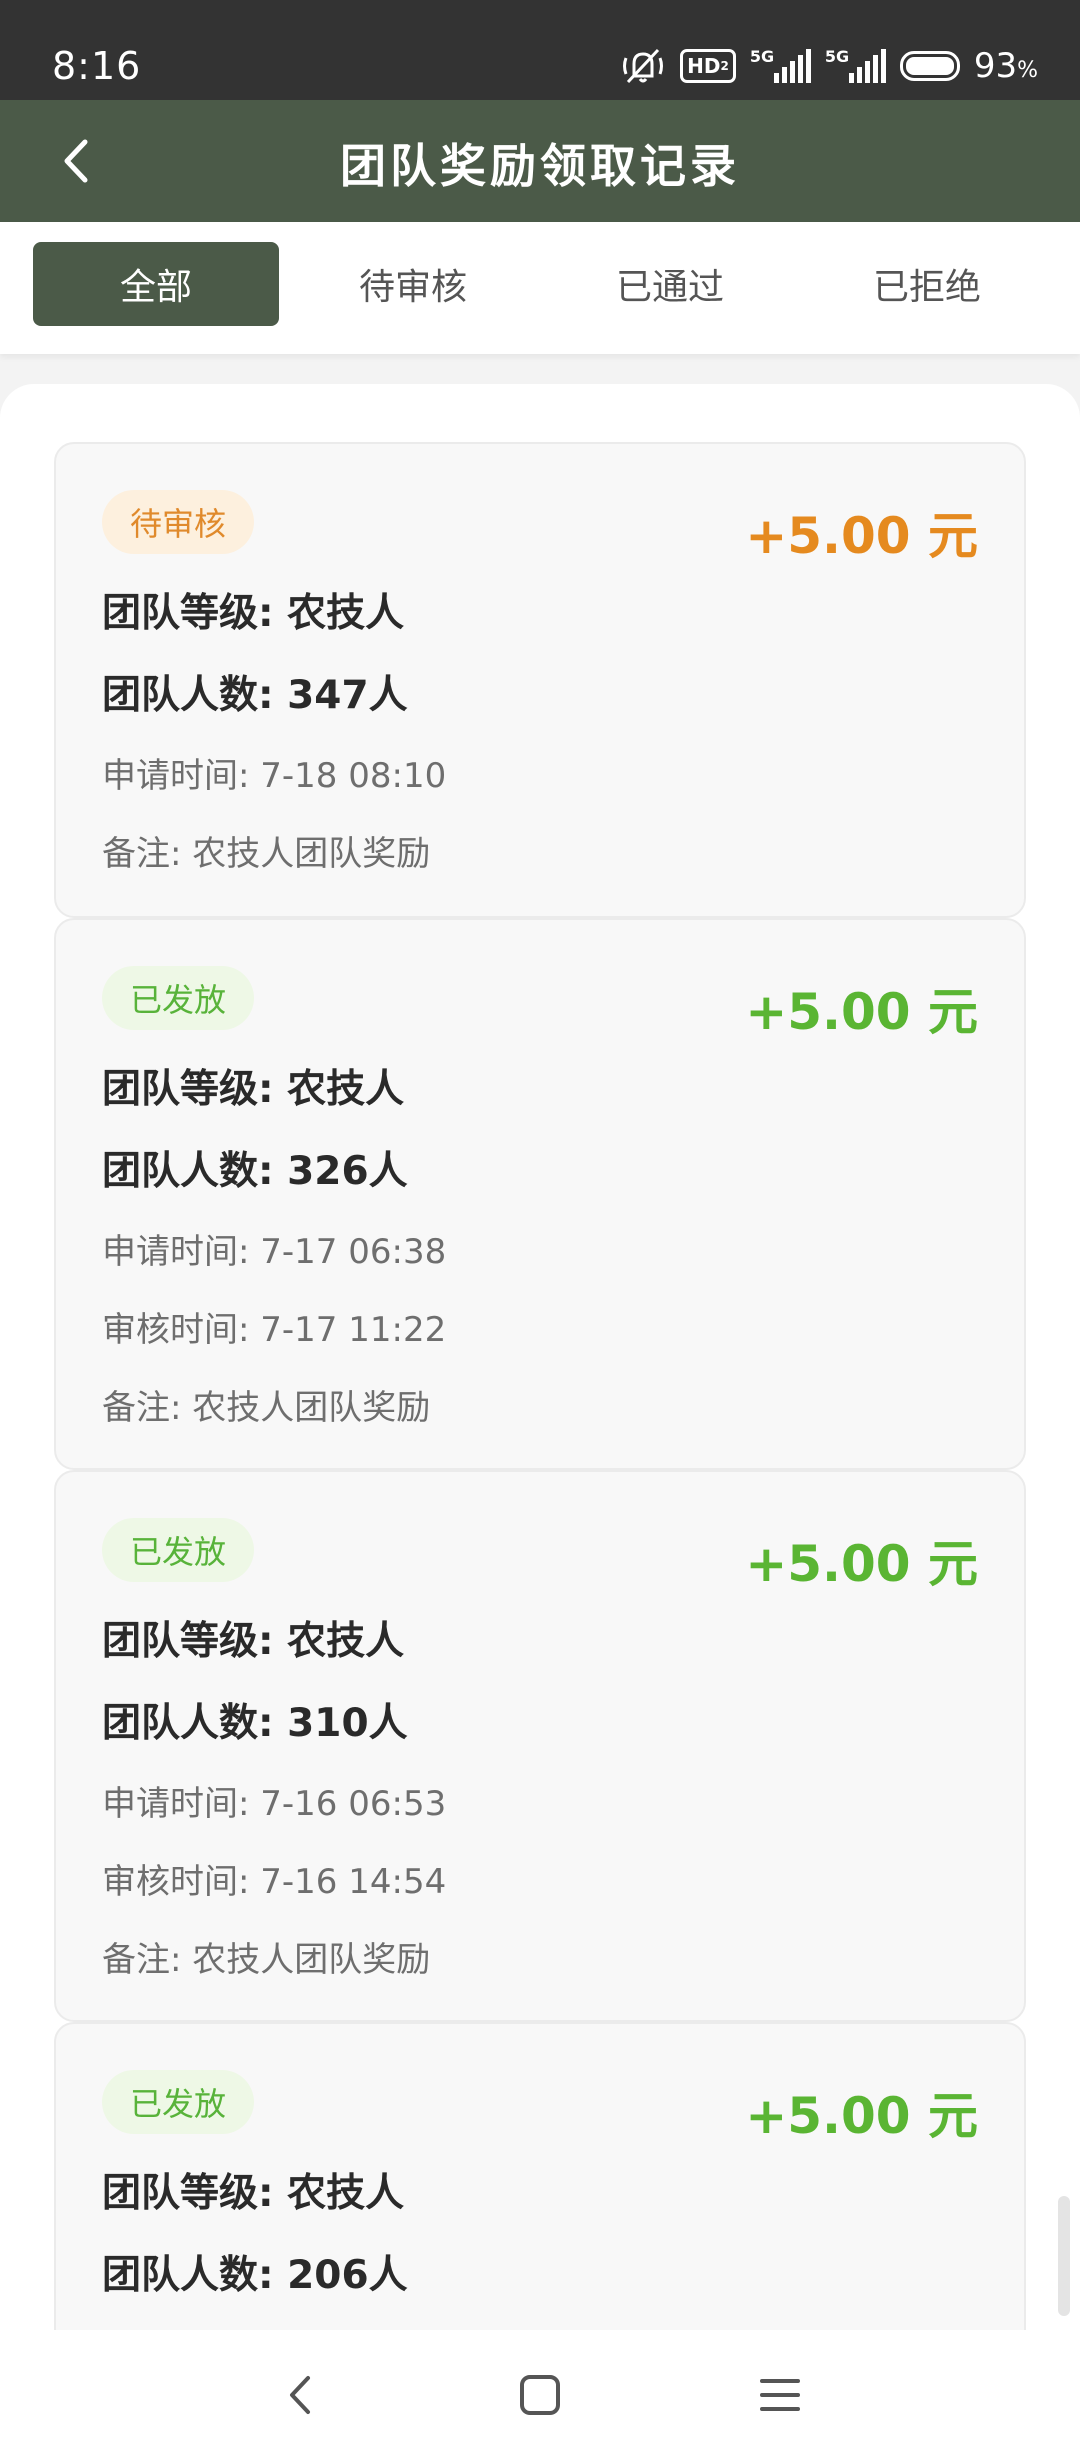 This screenshot has height=2460, width=1080. I want to click on apply-time: 申请时间: 7-17 06:38, so click(274, 1252).